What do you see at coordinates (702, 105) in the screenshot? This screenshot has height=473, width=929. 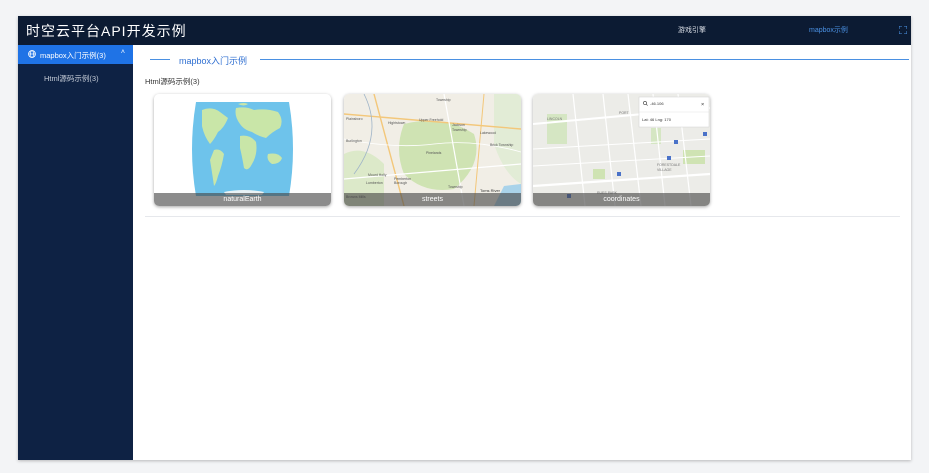 I see `close-icon: ×` at bounding box center [702, 105].